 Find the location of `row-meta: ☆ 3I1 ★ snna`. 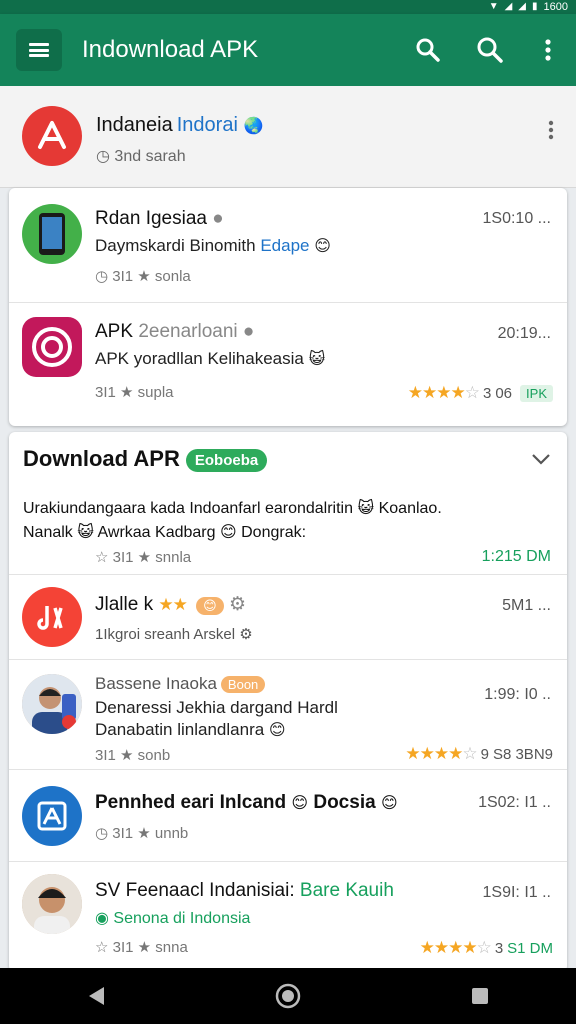

row-meta: ☆ 3I1 ★ snna is located at coordinates (141, 947).